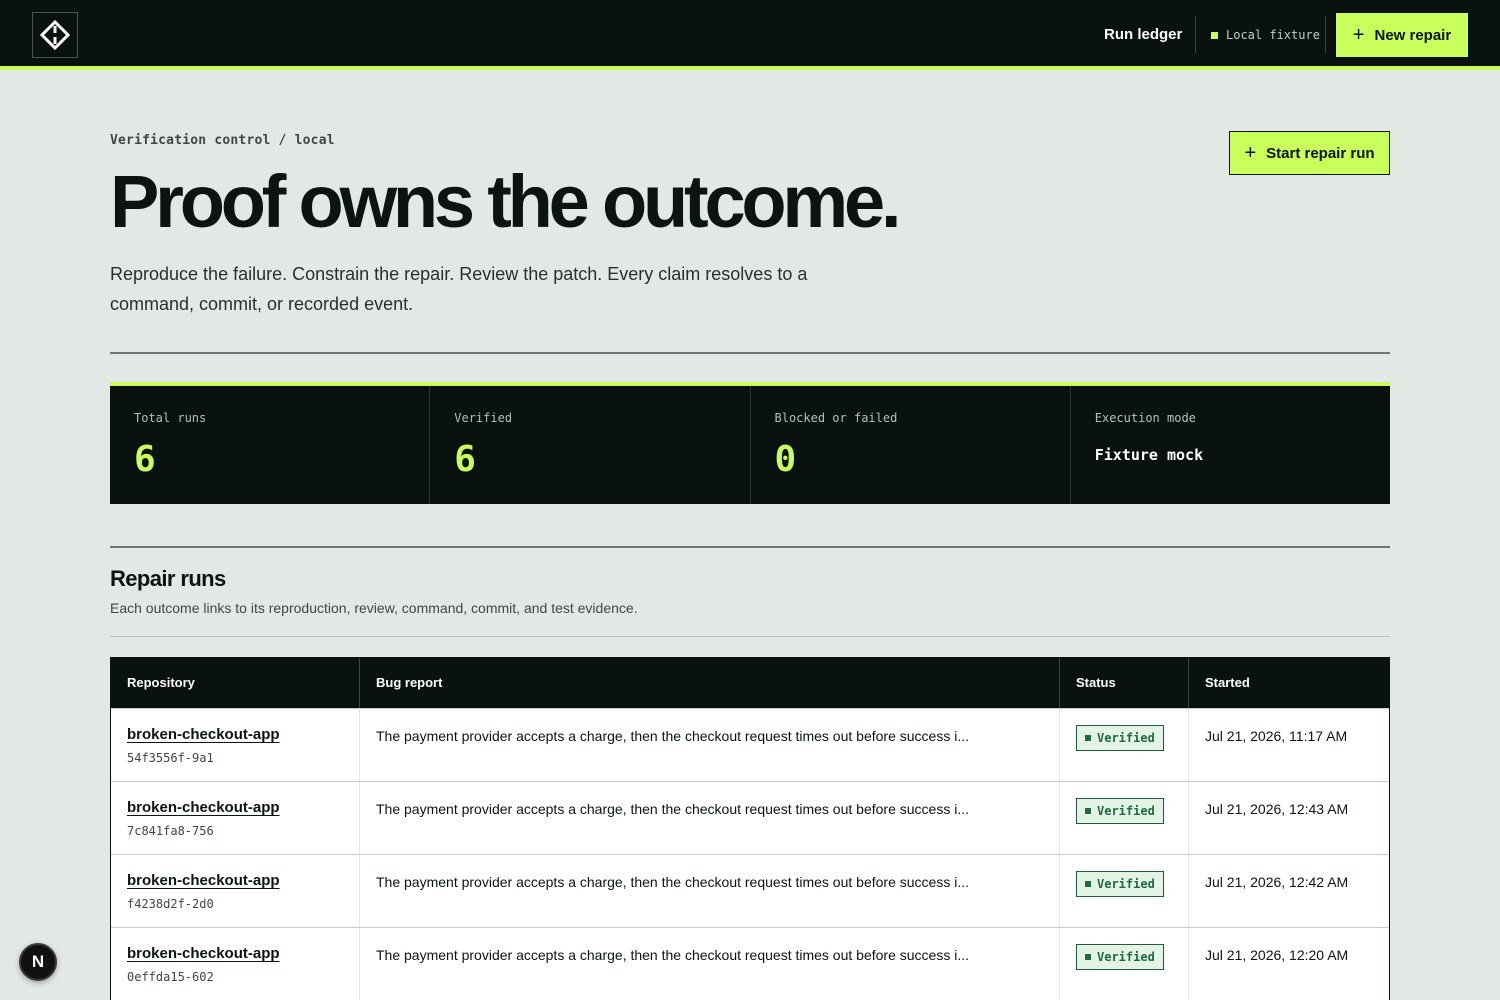  I want to click on nav-run-ledger: Run ledger, so click(1143, 35).